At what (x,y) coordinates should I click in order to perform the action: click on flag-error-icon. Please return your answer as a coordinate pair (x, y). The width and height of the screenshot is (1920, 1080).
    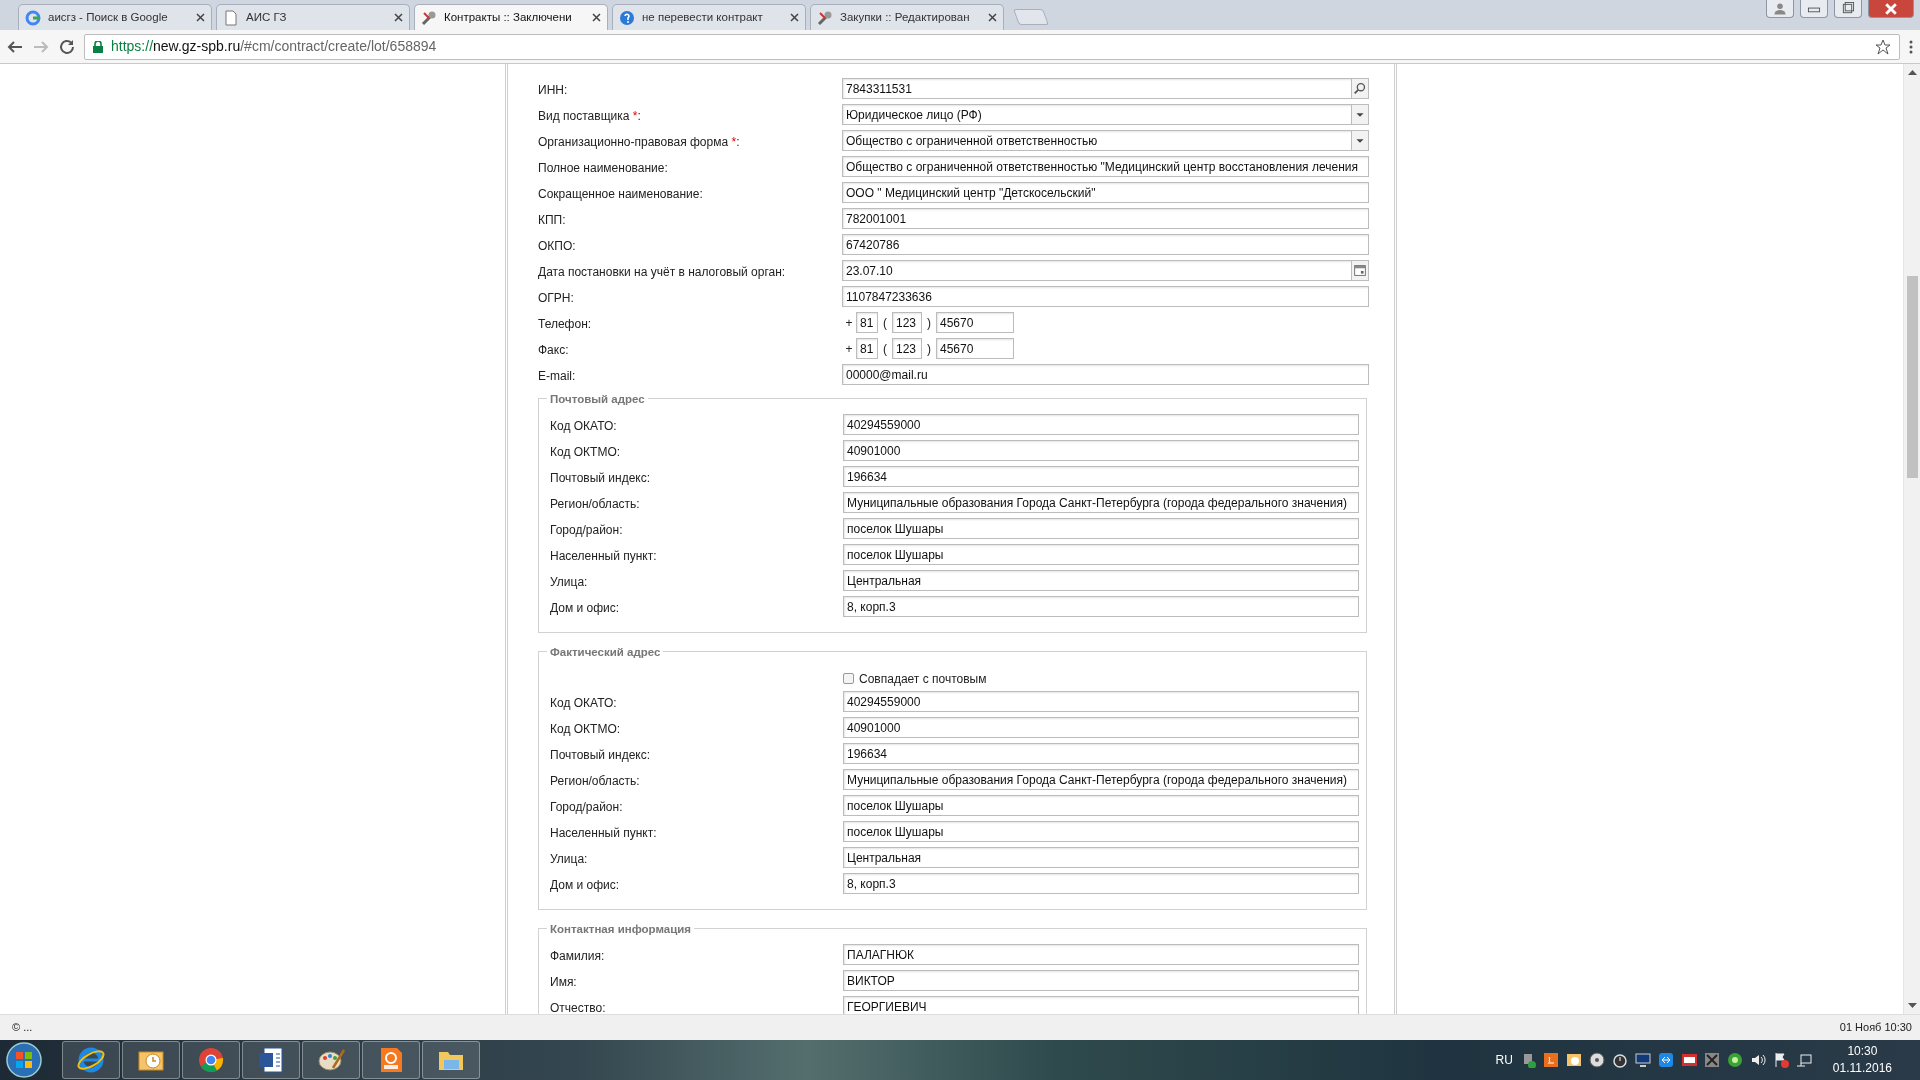
    Looking at the image, I should click on (1780, 1060).